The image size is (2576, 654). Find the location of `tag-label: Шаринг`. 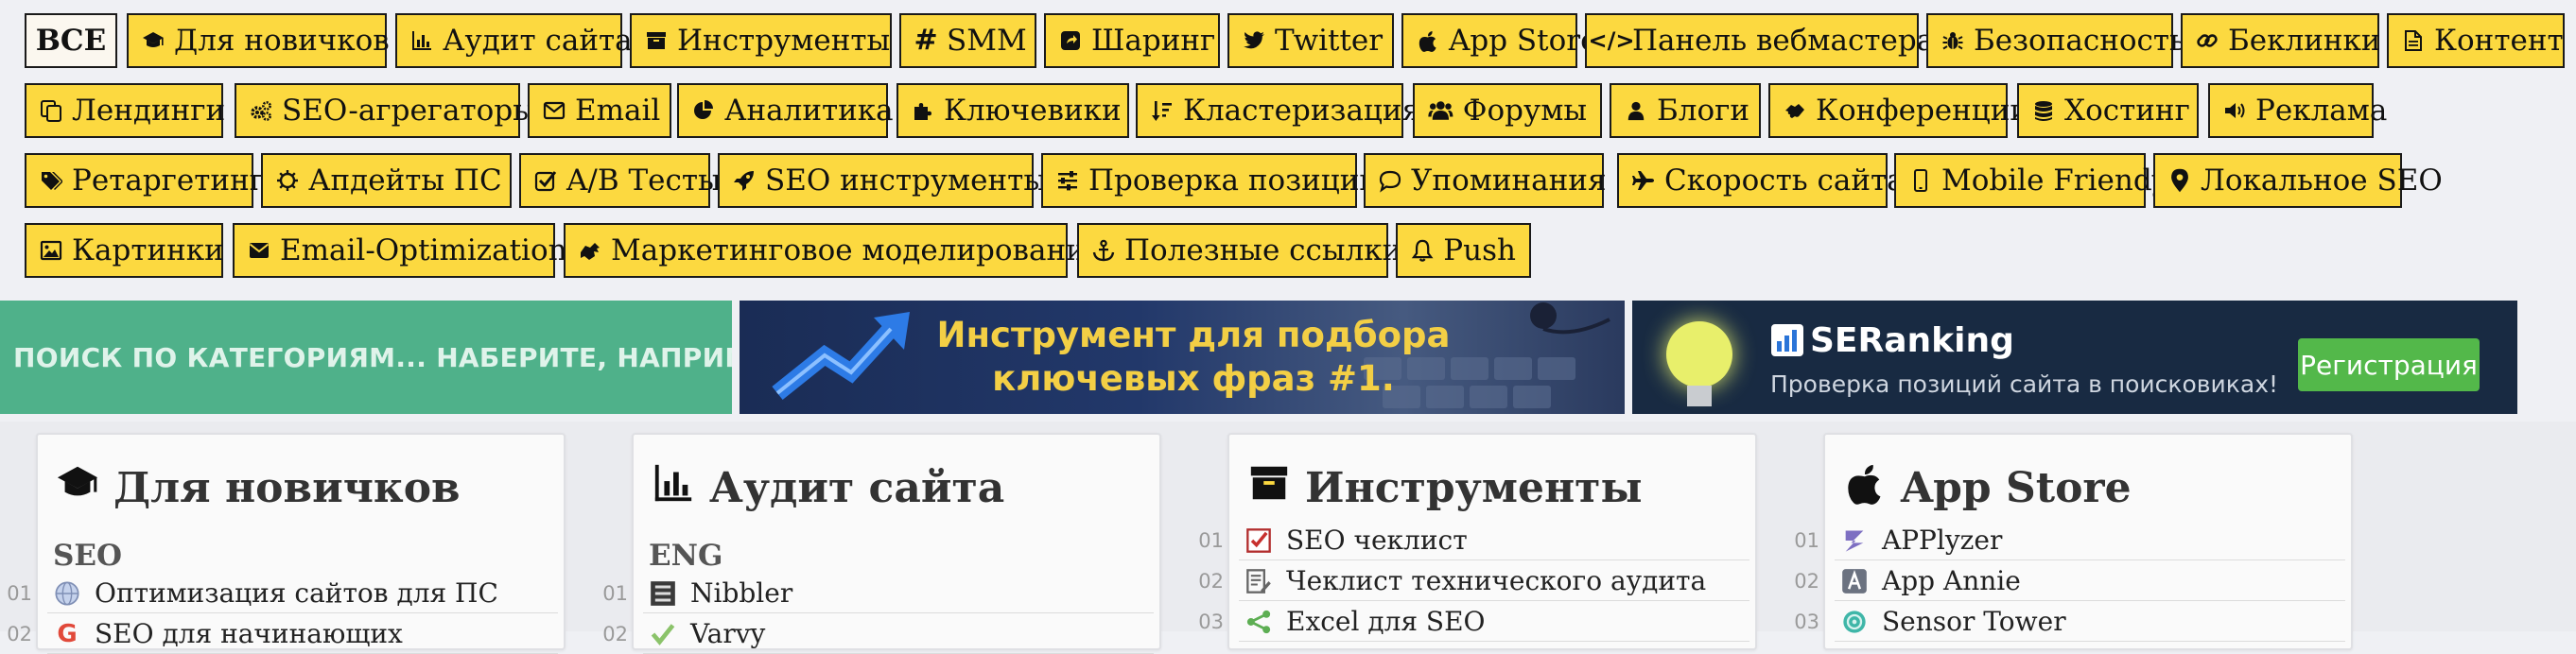

tag-label: Шаринг is located at coordinates (1153, 41).